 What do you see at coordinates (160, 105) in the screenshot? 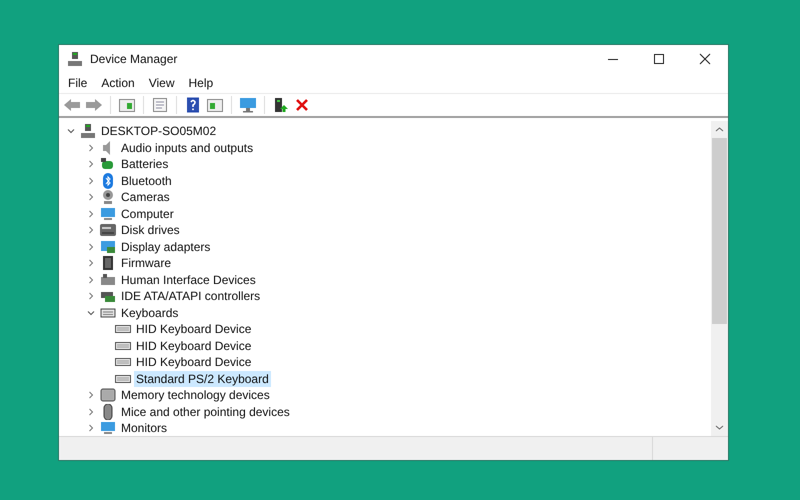
I see `properties-icon` at bounding box center [160, 105].